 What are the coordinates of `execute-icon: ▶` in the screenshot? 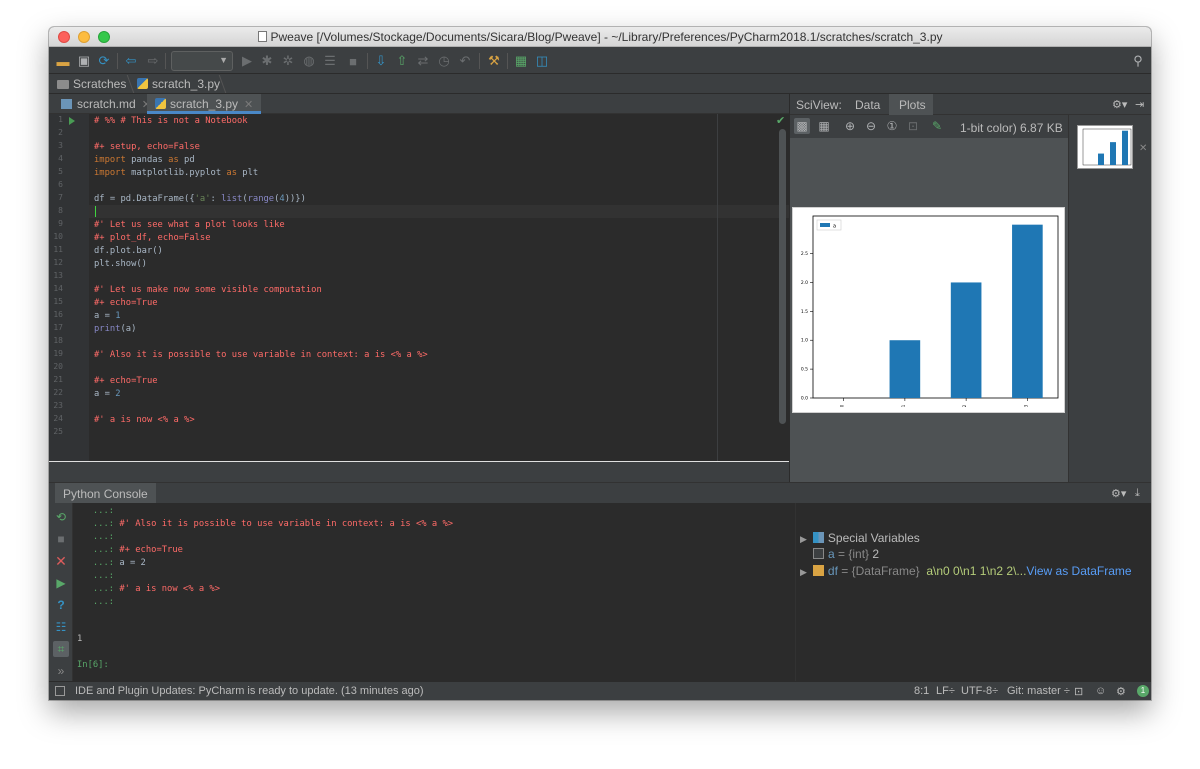 It's located at (61, 583).